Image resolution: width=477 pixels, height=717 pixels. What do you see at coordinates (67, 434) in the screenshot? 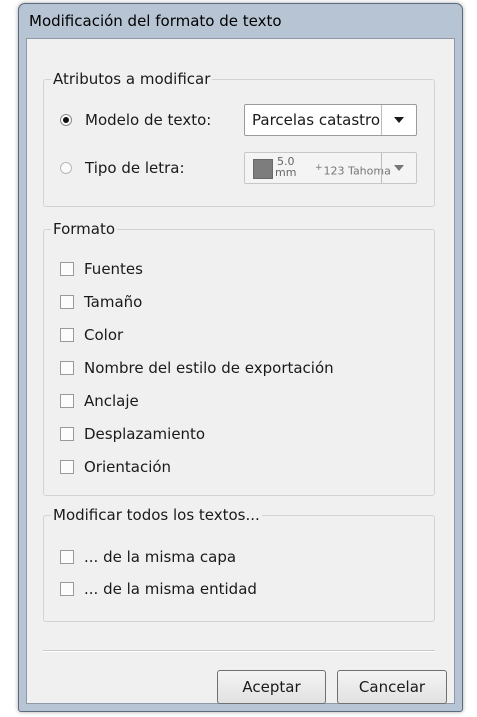
I see `offset-checkbox` at bounding box center [67, 434].